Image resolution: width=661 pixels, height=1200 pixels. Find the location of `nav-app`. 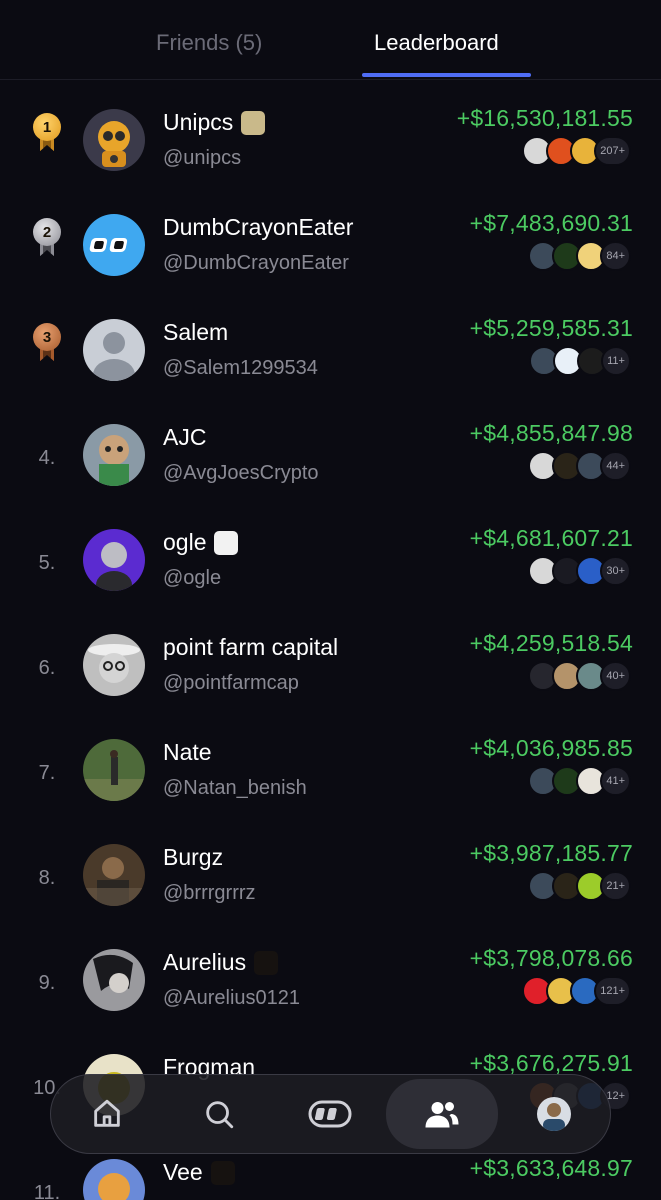

nav-app is located at coordinates (331, 1114).